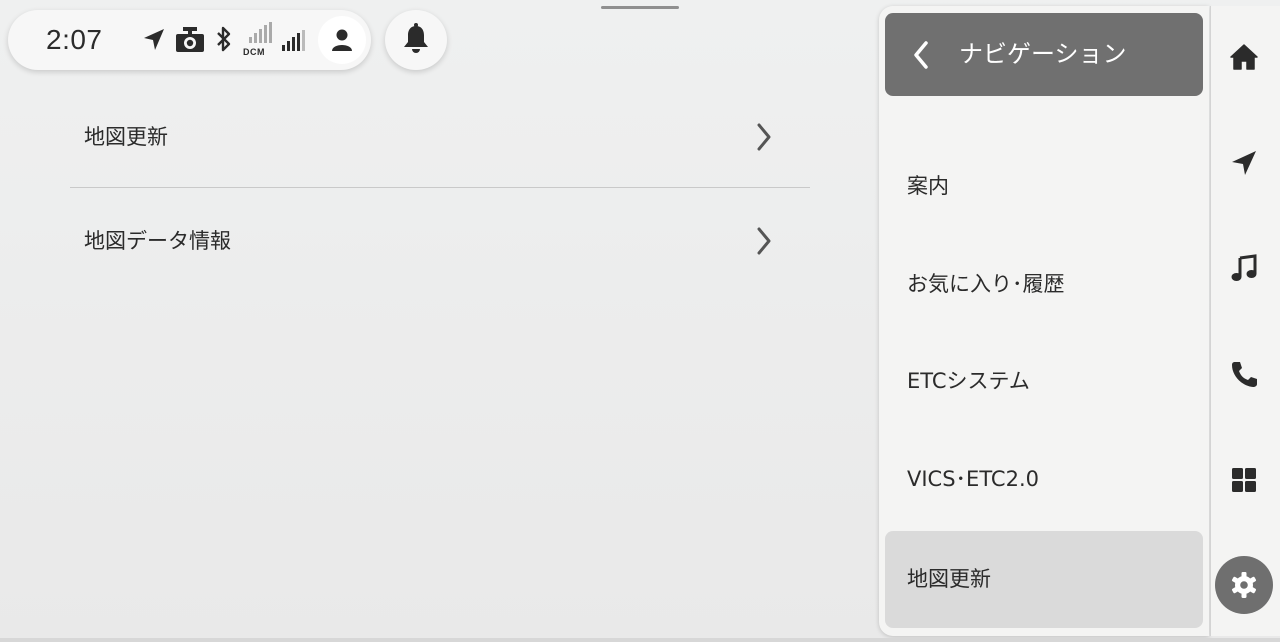 This screenshot has height=642, width=1280. Describe the element at coordinates (1210, 321) in the screenshot. I see `rail-divider` at that location.